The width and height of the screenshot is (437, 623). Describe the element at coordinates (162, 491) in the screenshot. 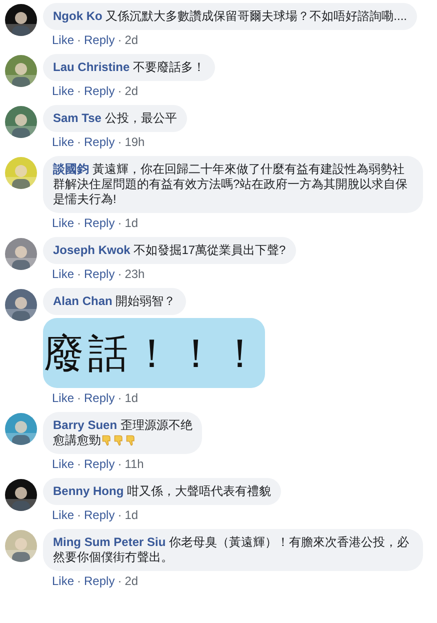

I see `comment-bubble: Benny Hong 咁又係，大聲唔代表有禮貌` at that location.